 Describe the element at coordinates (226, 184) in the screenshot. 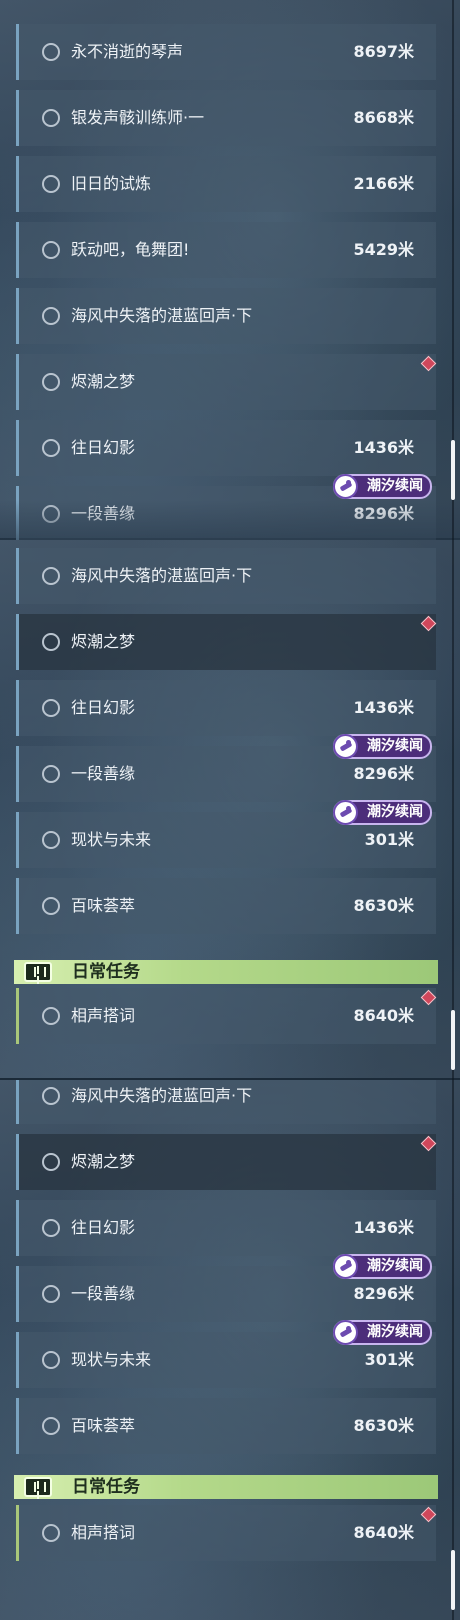

I see `quest-row: 旧日的试炼 2166米` at that location.